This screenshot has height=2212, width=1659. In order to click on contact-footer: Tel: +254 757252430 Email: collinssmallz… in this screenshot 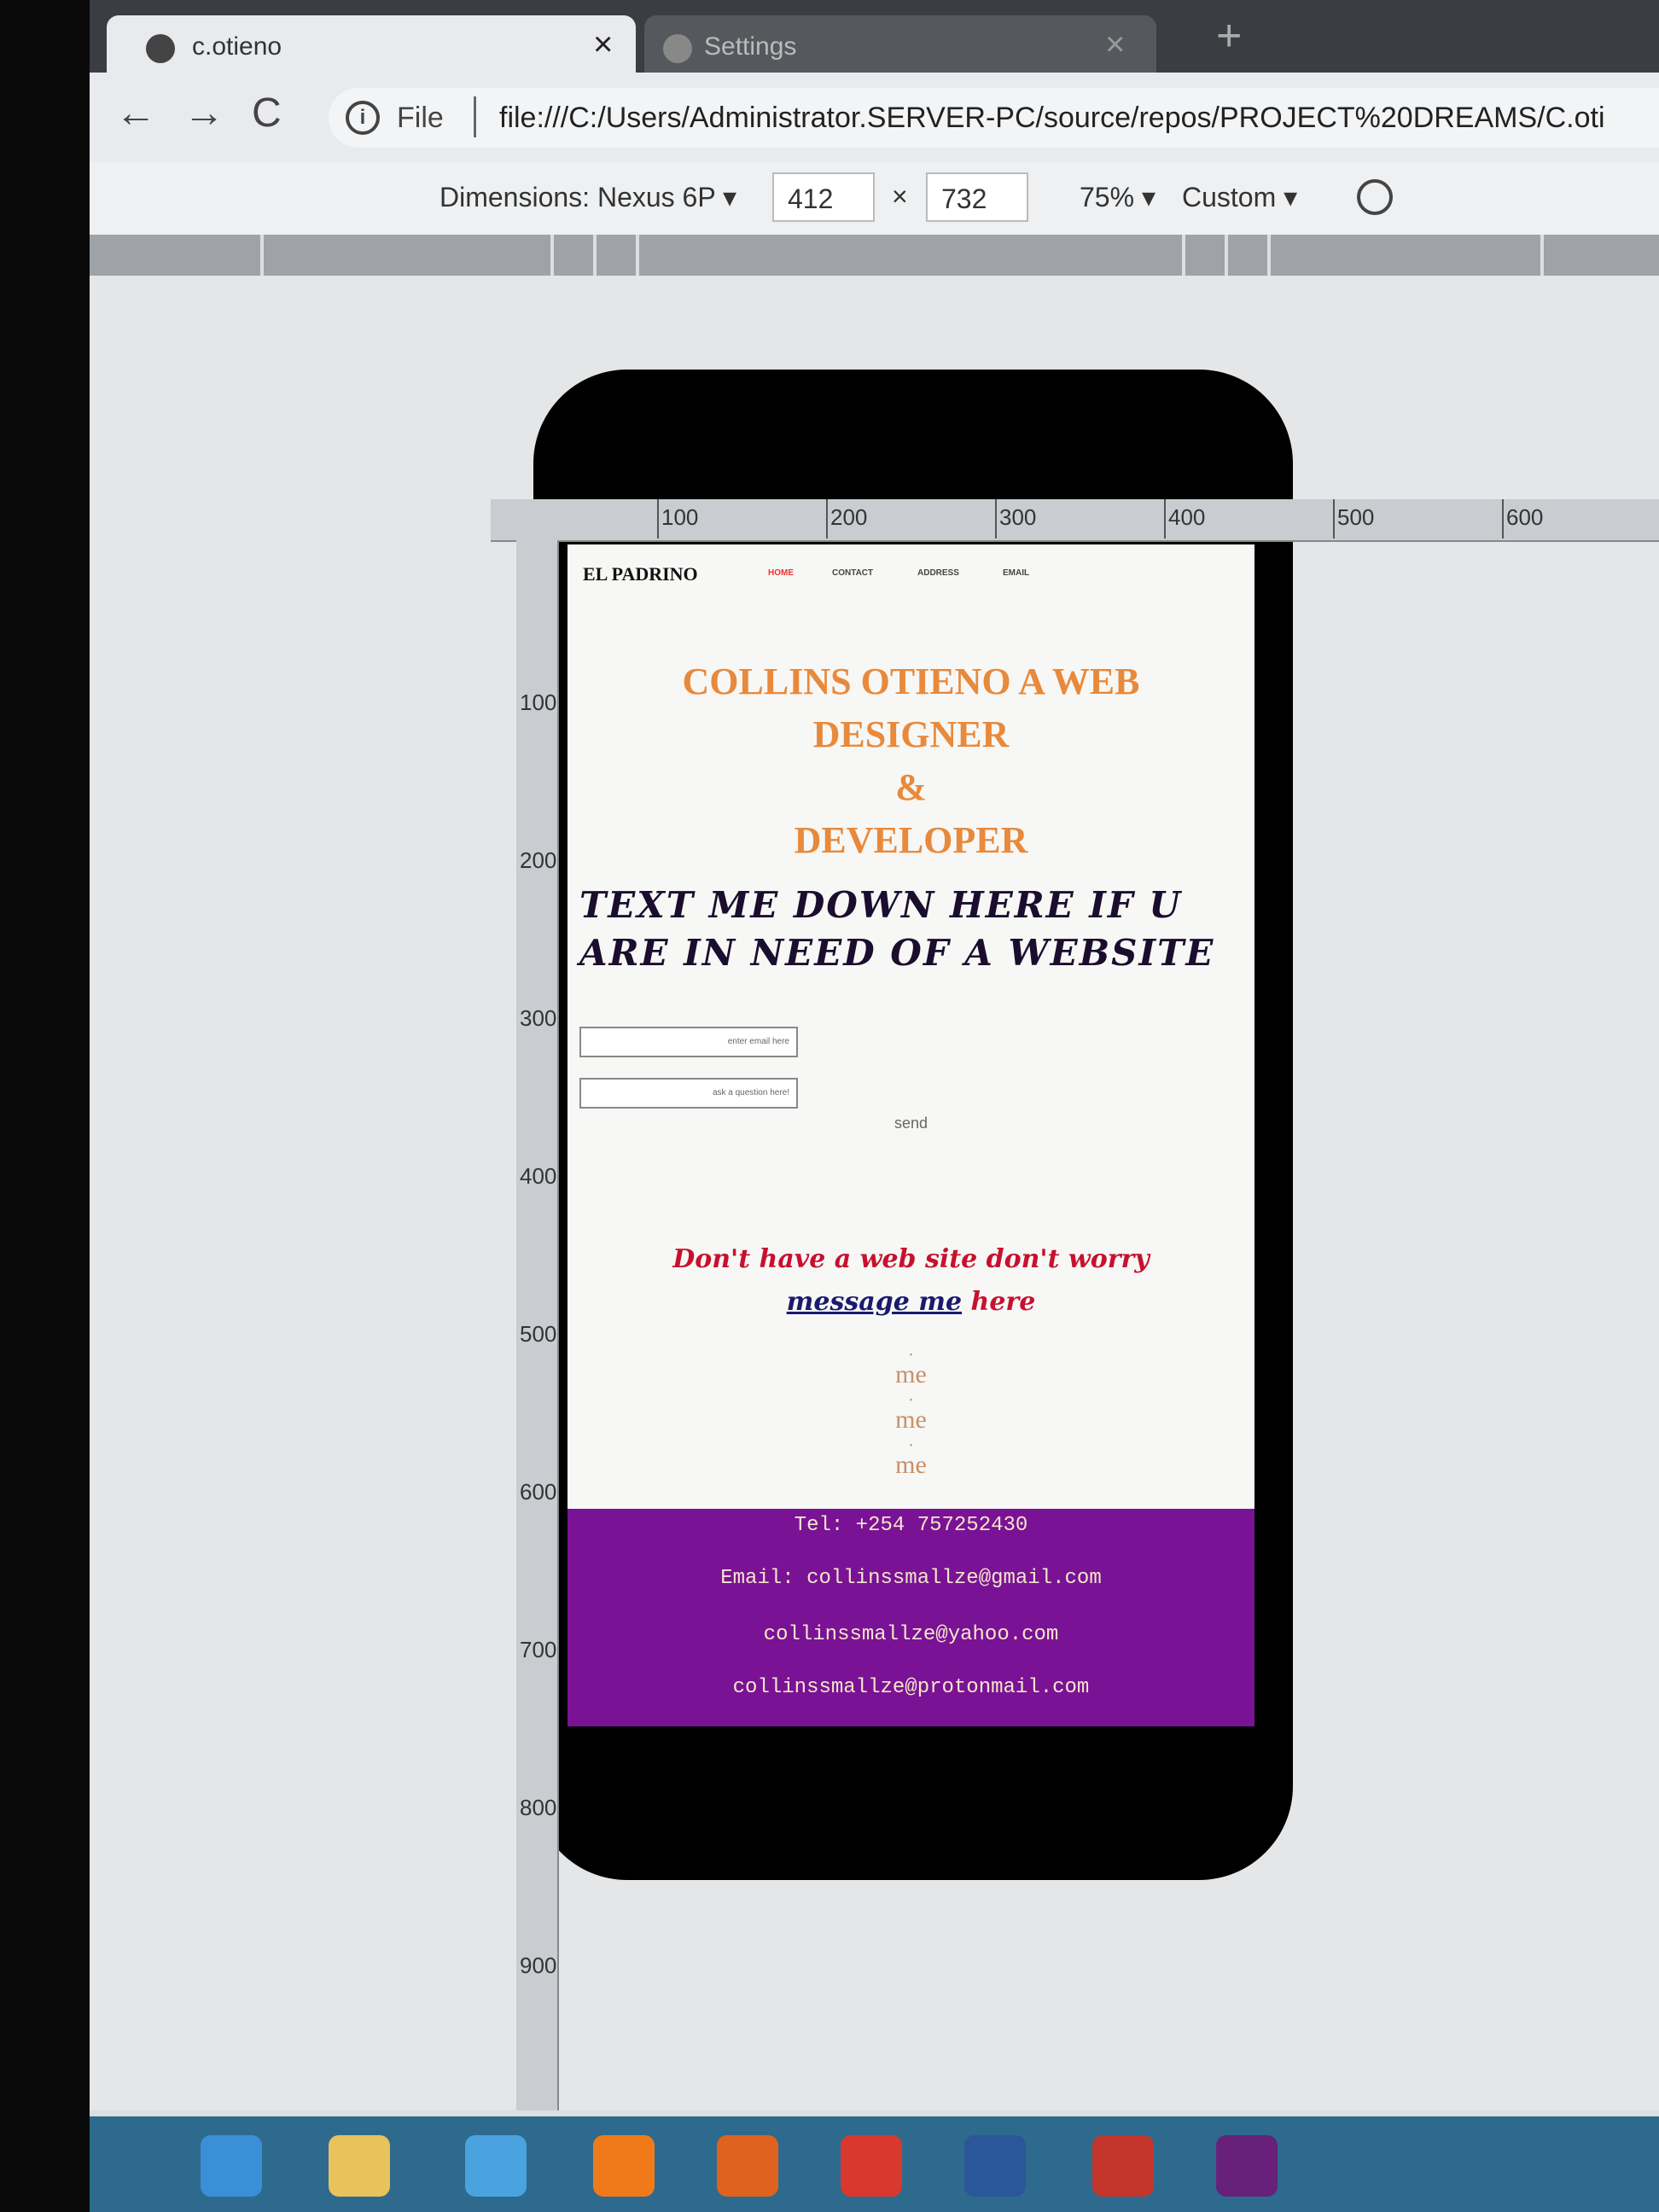, I will do `click(911, 1617)`.